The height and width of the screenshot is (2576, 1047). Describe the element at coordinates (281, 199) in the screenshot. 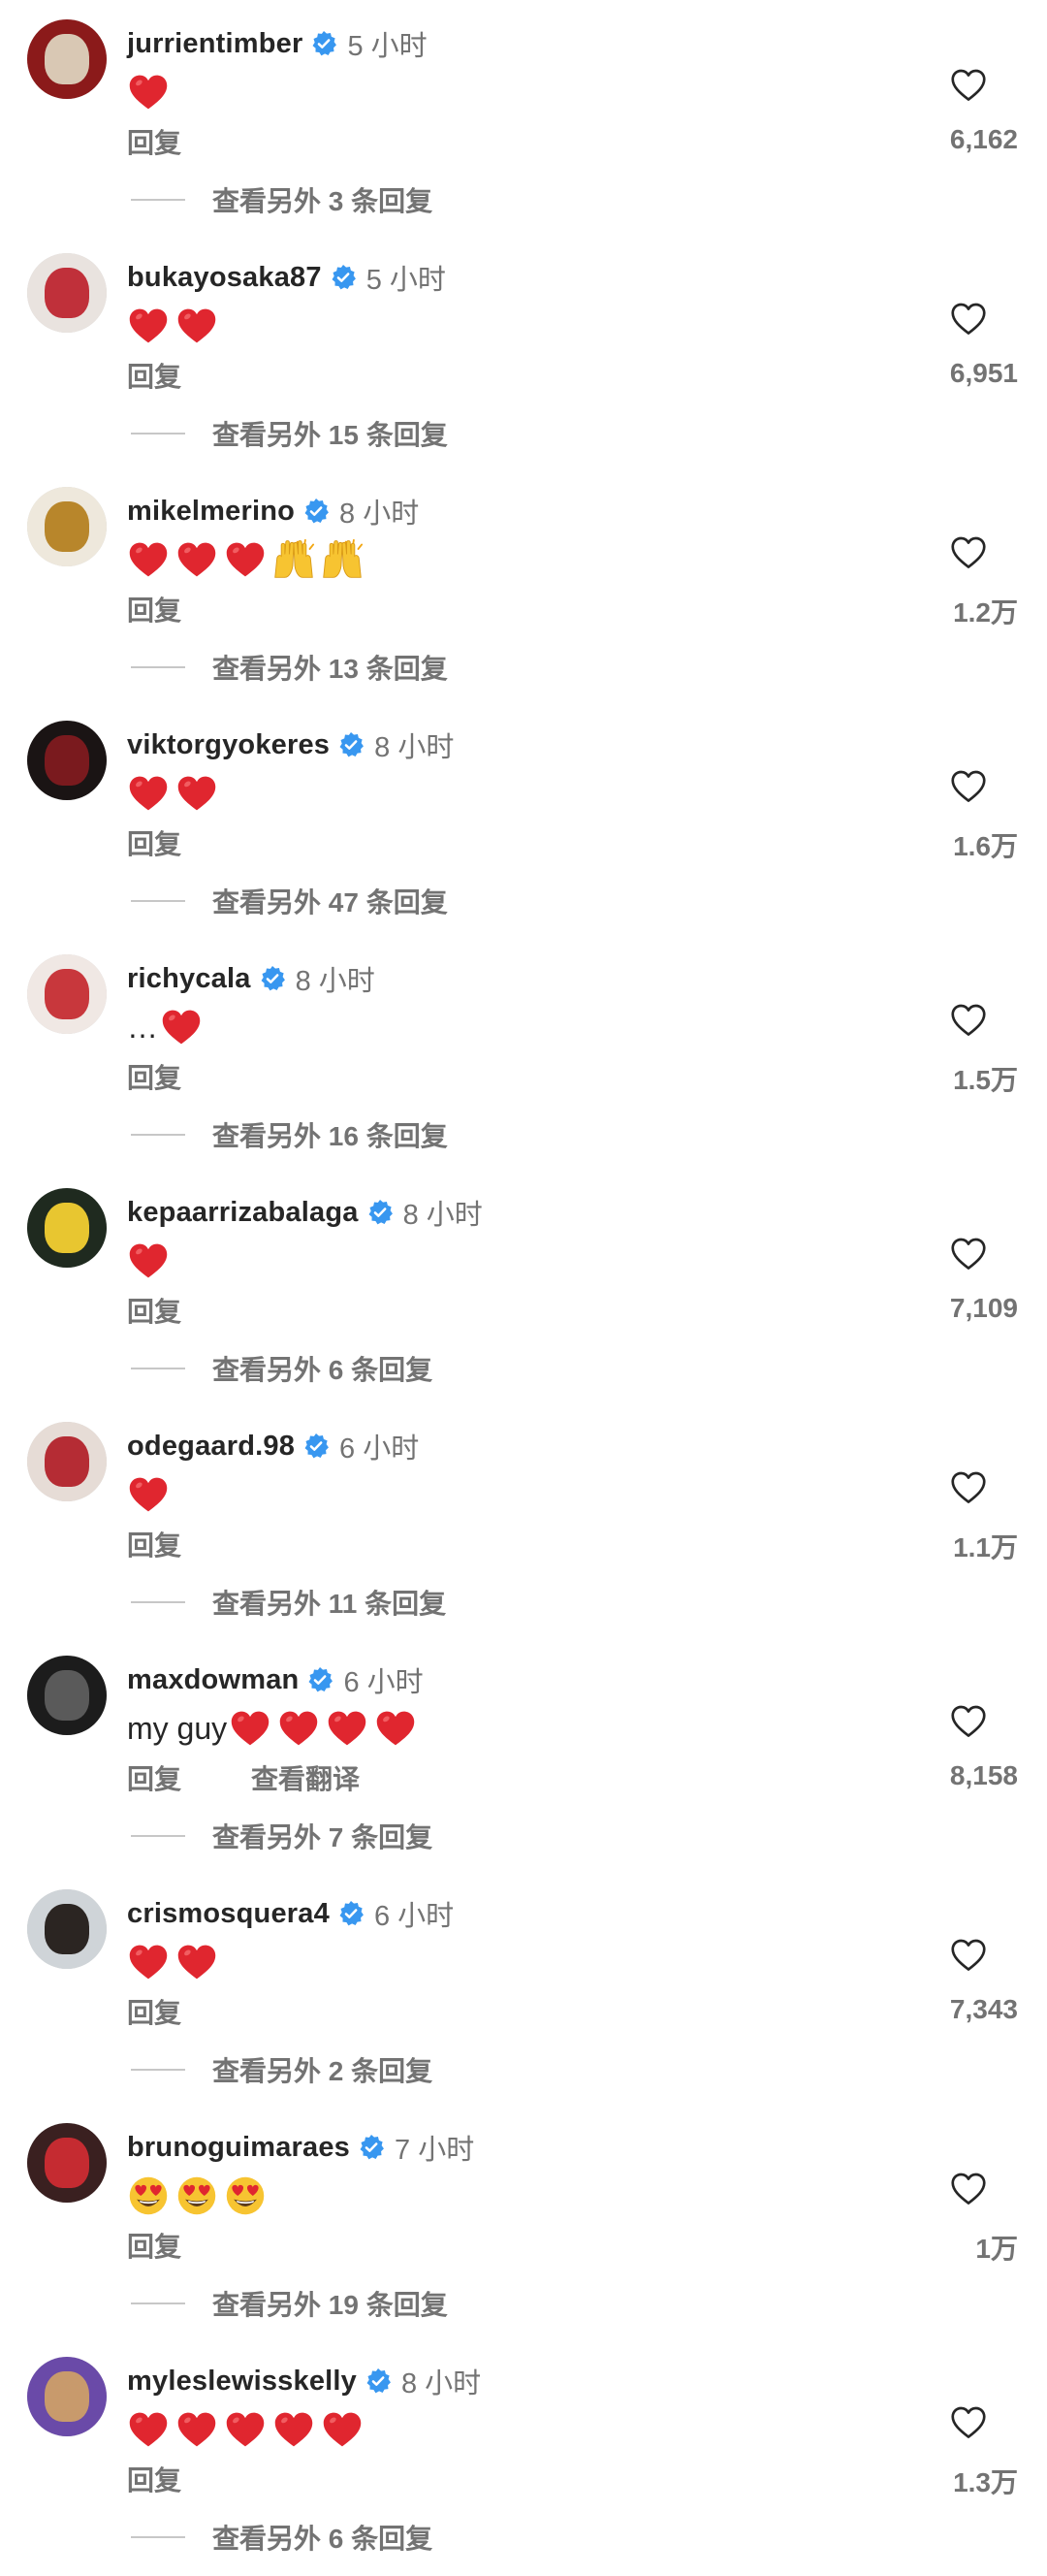

I see `view-replies-button: 查看另外 3 条回复` at that location.